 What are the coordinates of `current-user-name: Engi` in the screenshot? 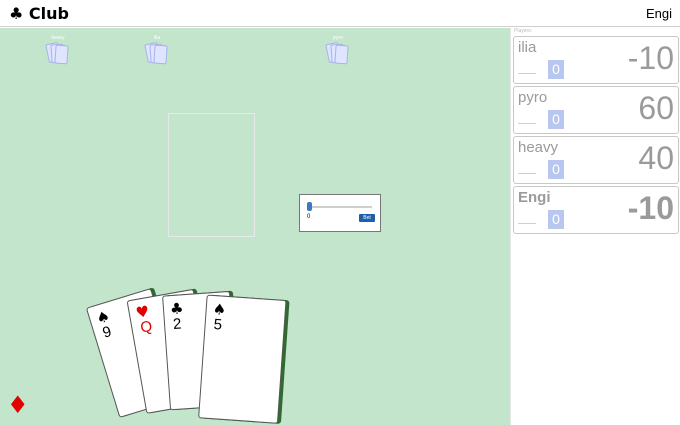 It's located at (659, 13).